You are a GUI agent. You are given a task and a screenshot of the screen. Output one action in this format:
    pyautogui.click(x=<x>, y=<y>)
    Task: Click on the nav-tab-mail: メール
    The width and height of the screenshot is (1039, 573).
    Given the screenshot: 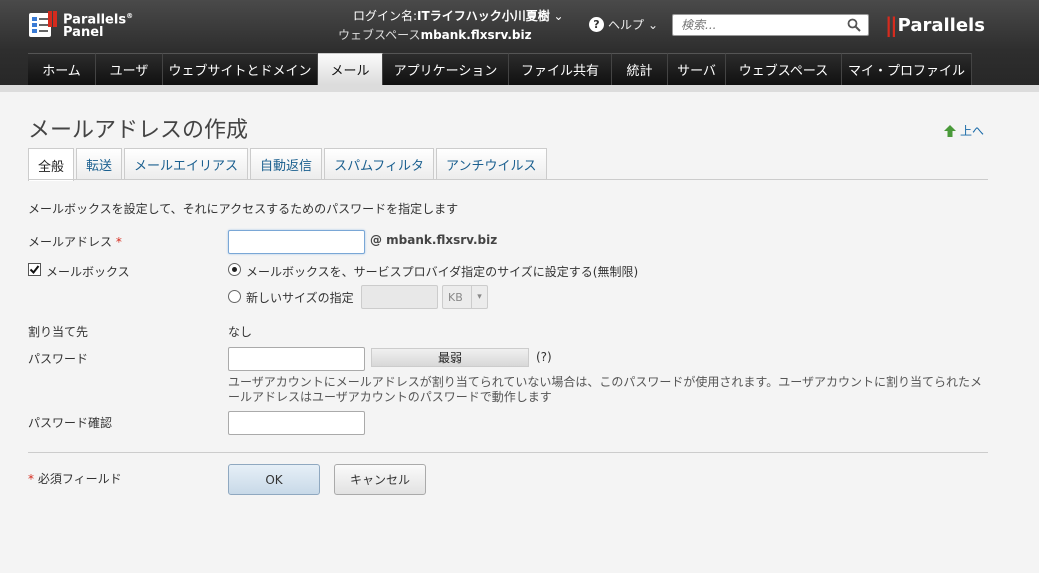 What is the action you would take?
    pyautogui.click(x=350, y=69)
    